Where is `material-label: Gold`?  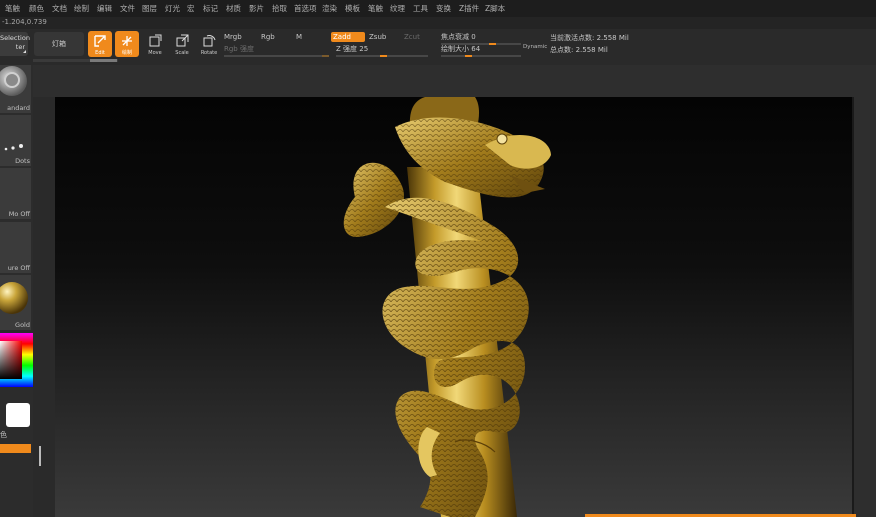 material-label: Gold is located at coordinates (22, 325).